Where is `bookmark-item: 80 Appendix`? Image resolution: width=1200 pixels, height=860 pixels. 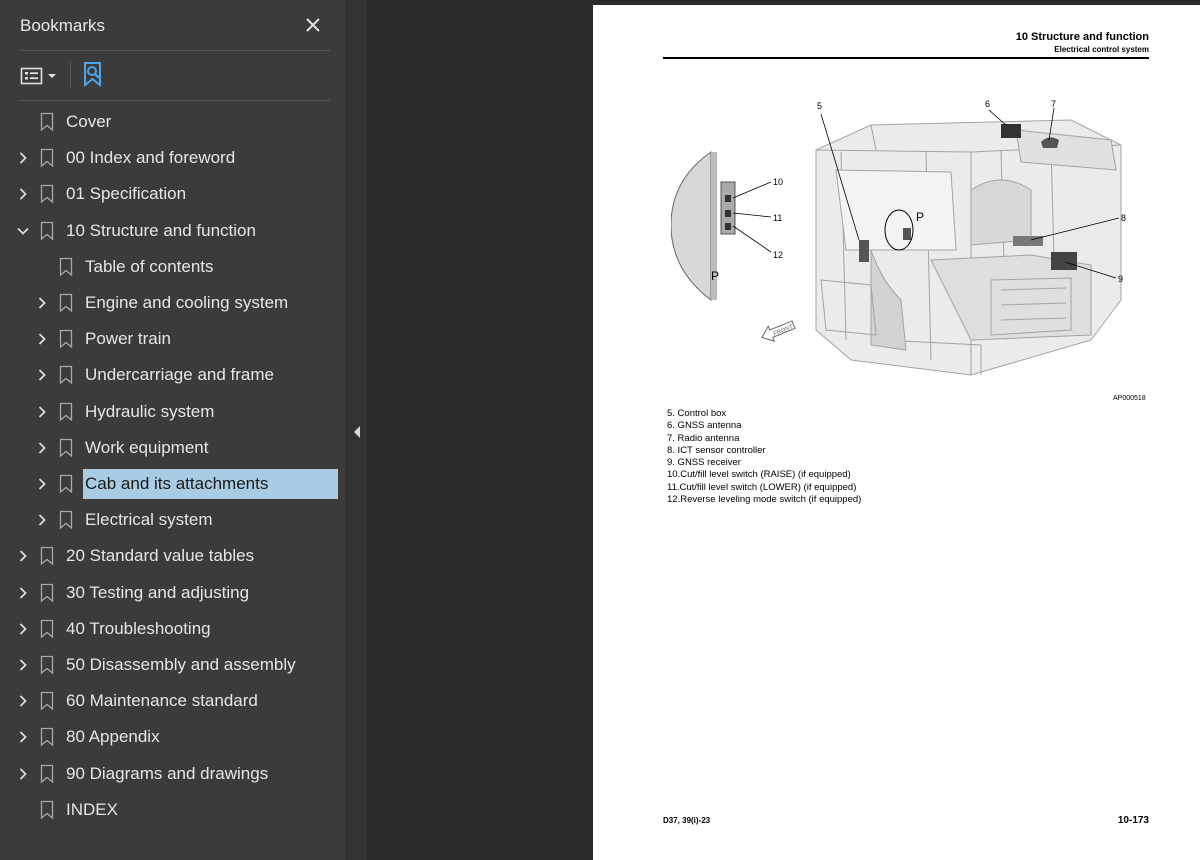 bookmark-item: 80 Appendix is located at coordinates (172, 737).